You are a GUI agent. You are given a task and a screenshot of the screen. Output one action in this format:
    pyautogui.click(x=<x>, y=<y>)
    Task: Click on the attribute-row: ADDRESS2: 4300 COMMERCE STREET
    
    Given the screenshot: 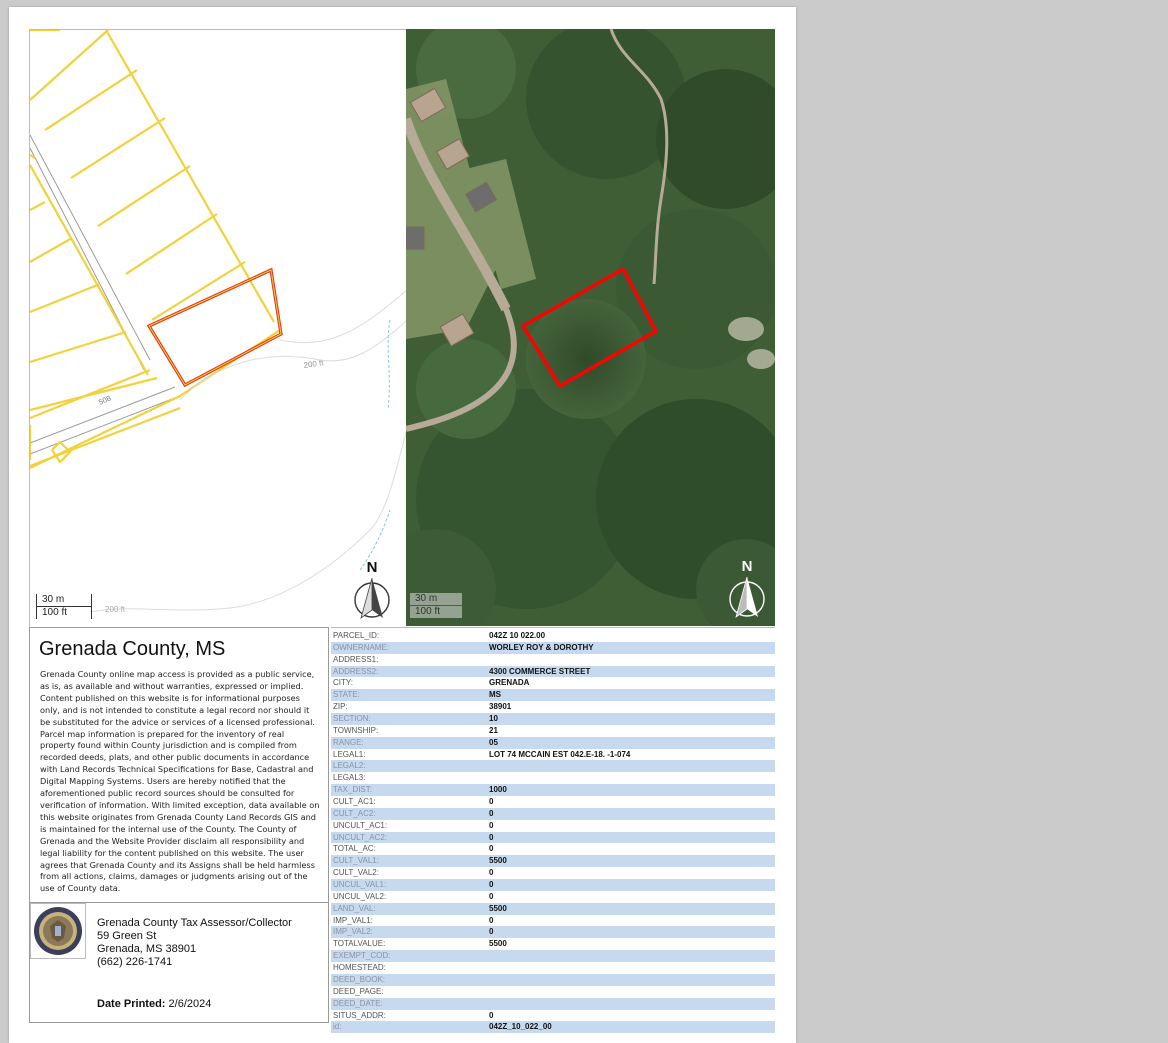 What is the action you would take?
    pyautogui.click(x=553, y=671)
    